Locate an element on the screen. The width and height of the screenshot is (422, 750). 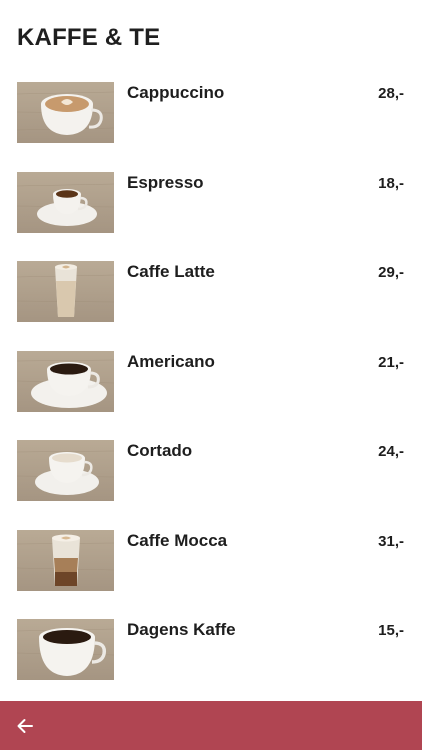
item-price: 18,- is located at coordinates (391, 183).